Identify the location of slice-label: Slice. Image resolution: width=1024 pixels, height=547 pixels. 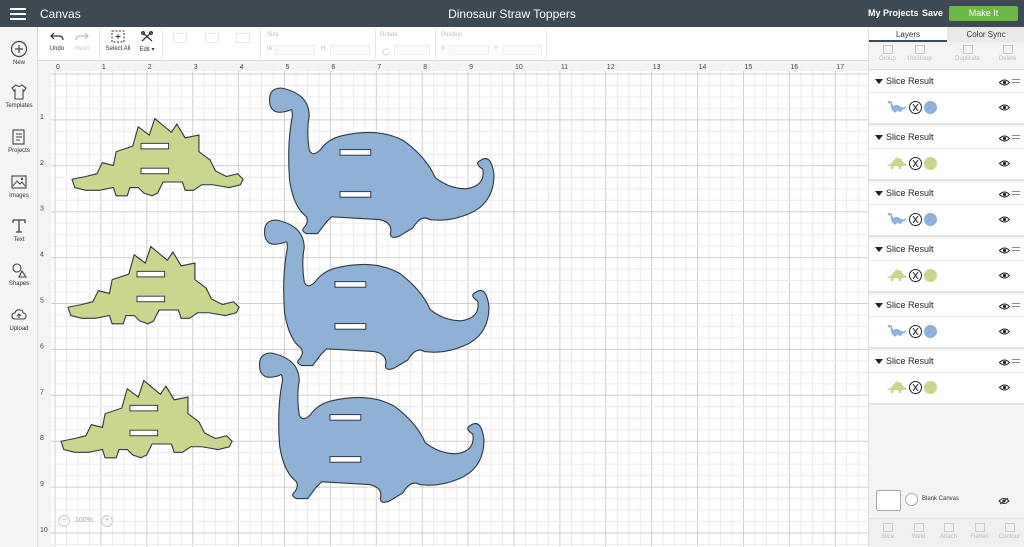
(887, 537).